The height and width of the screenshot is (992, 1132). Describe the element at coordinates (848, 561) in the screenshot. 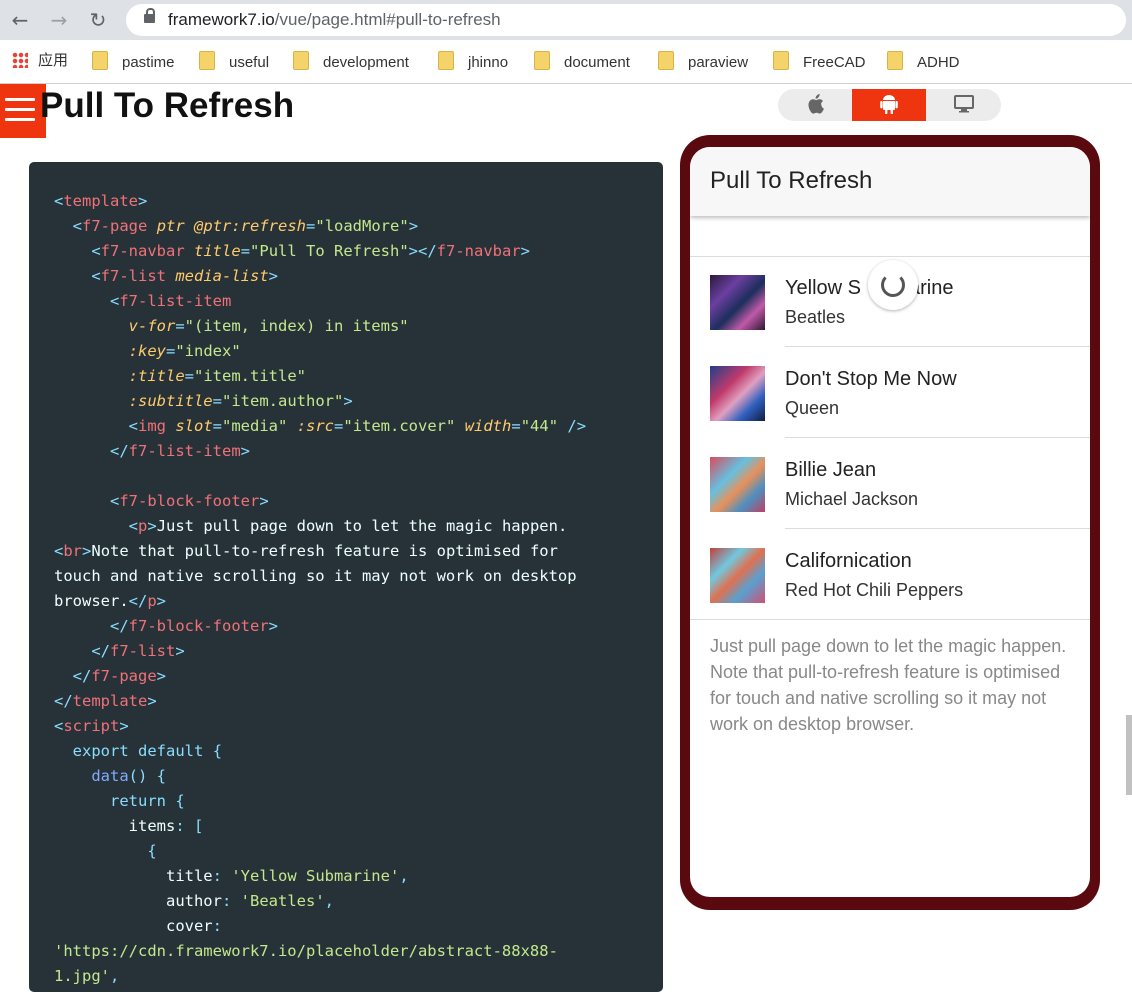

I see `item-title: Californication` at that location.